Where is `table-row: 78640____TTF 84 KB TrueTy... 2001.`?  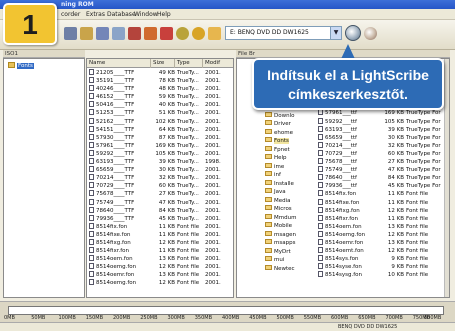 table-row: 78640____TTF 84 KB TrueTy... 2001. is located at coordinates (160, 210).